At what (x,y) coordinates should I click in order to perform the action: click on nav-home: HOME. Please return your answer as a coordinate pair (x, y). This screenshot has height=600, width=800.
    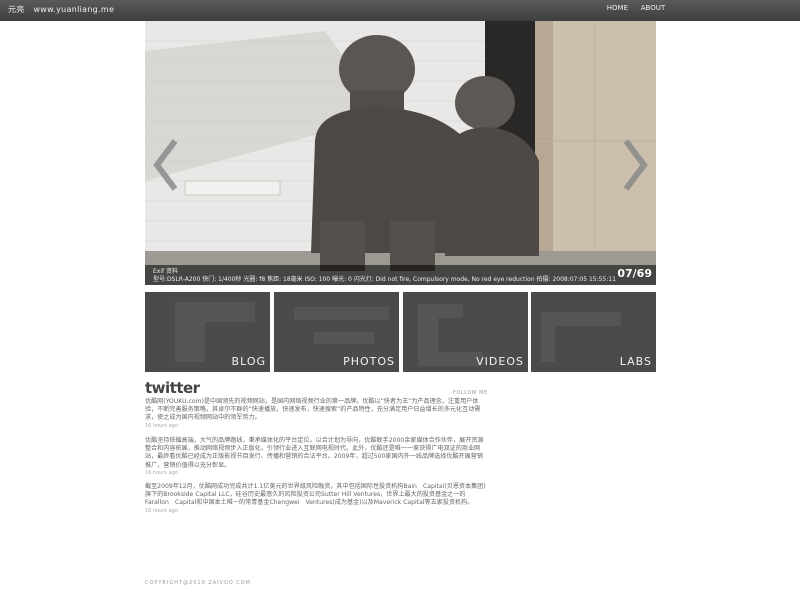
    Looking at the image, I should click on (617, 8).